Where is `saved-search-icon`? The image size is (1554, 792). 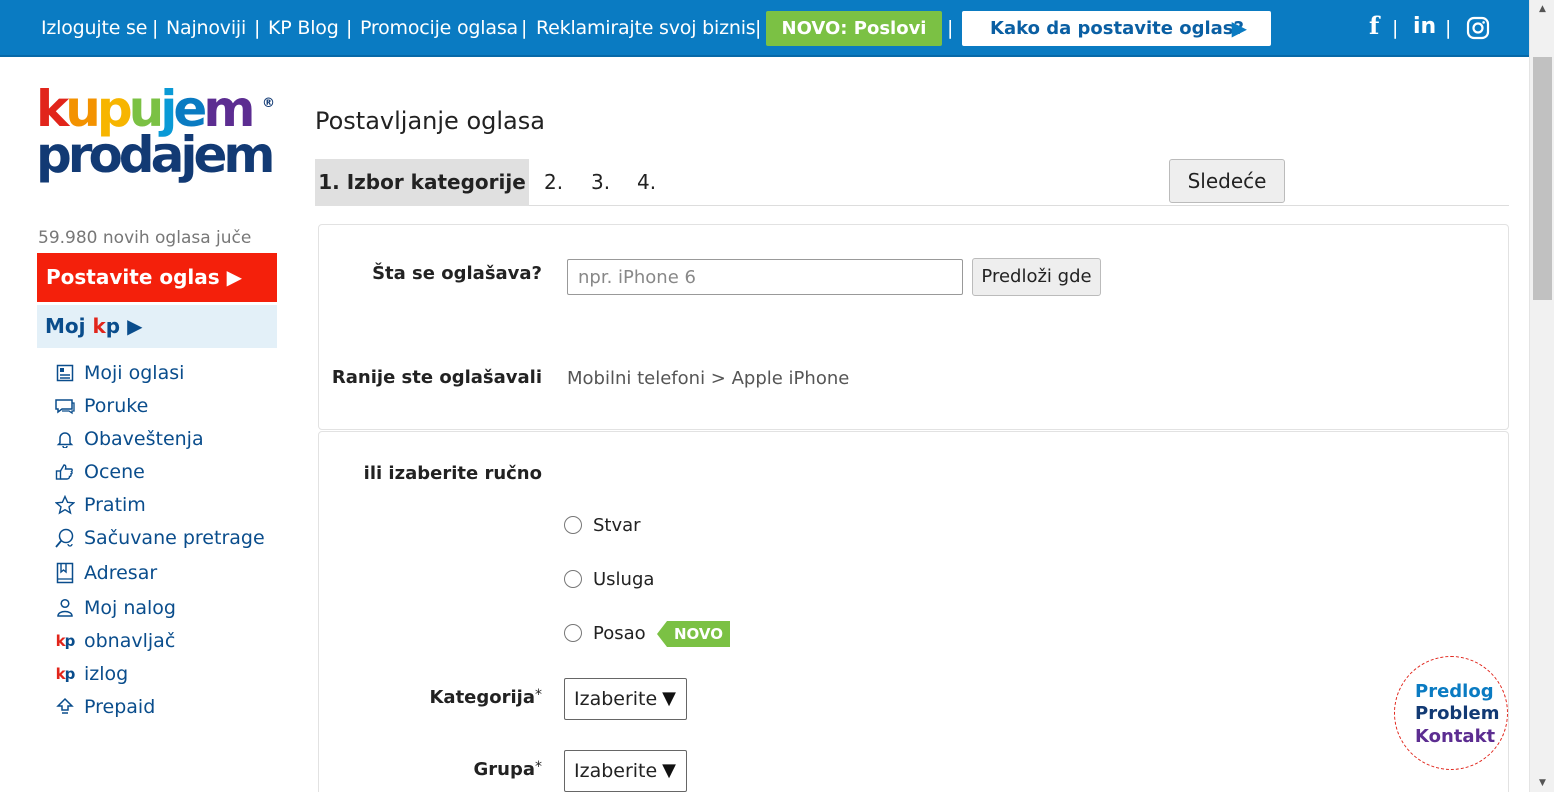 saved-search-icon is located at coordinates (65, 538).